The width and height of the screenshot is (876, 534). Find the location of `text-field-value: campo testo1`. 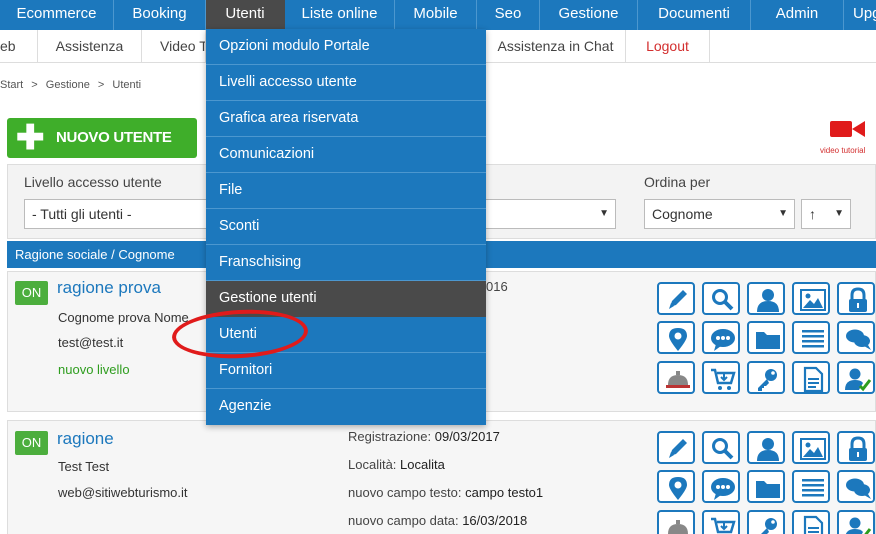

text-field-value: campo testo1 is located at coordinates (504, 492).